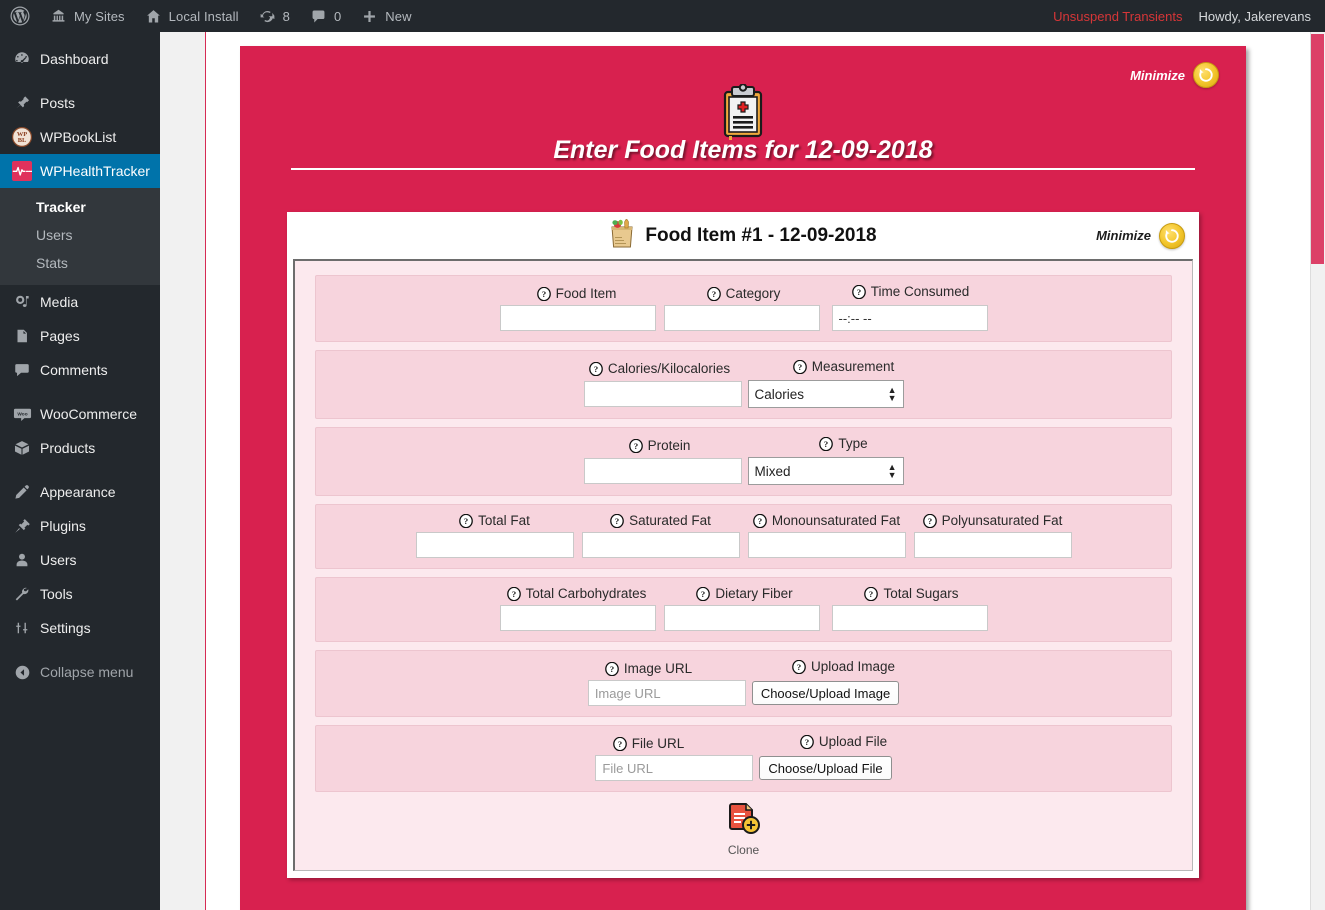 The image size is (1325, 910). I want to click on site-name-menu: Local Install, so click(192, 16).